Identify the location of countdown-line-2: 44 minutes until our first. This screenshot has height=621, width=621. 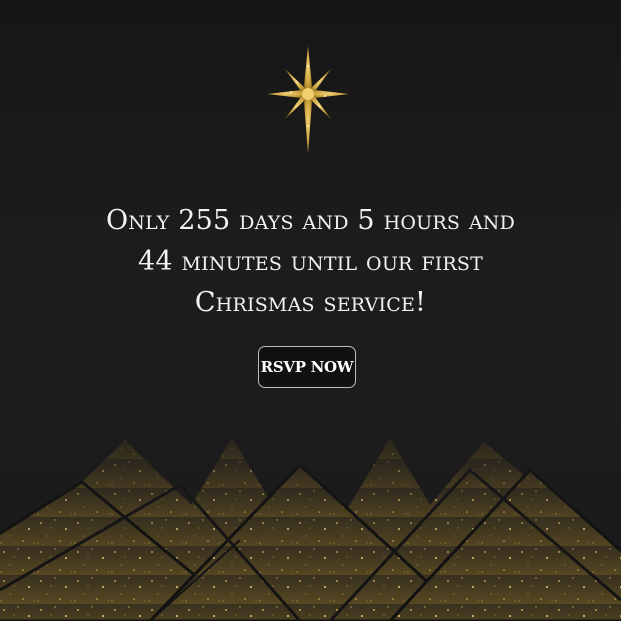
(310, 261).